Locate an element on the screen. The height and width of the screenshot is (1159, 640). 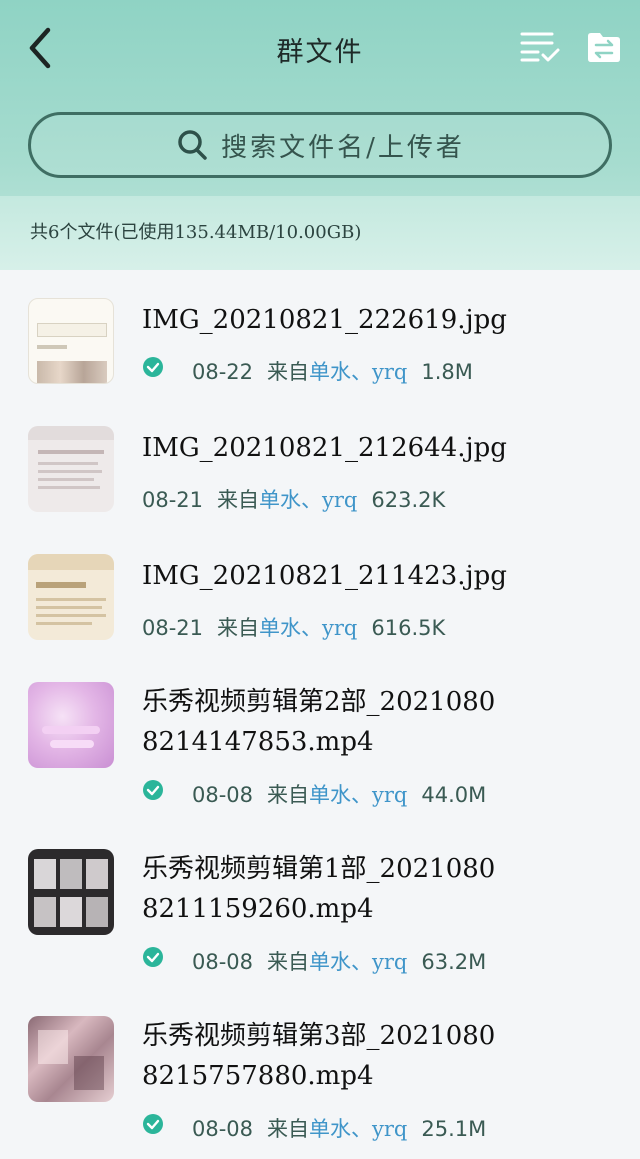
folder-transfer-icon is located at coordinates (604, 47).